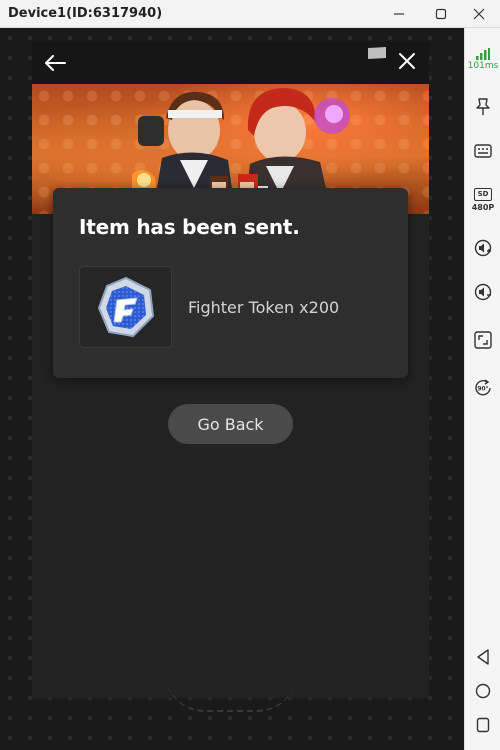 The image size is (500, 750). I want to click on volume-down-button, so click(482, 292).